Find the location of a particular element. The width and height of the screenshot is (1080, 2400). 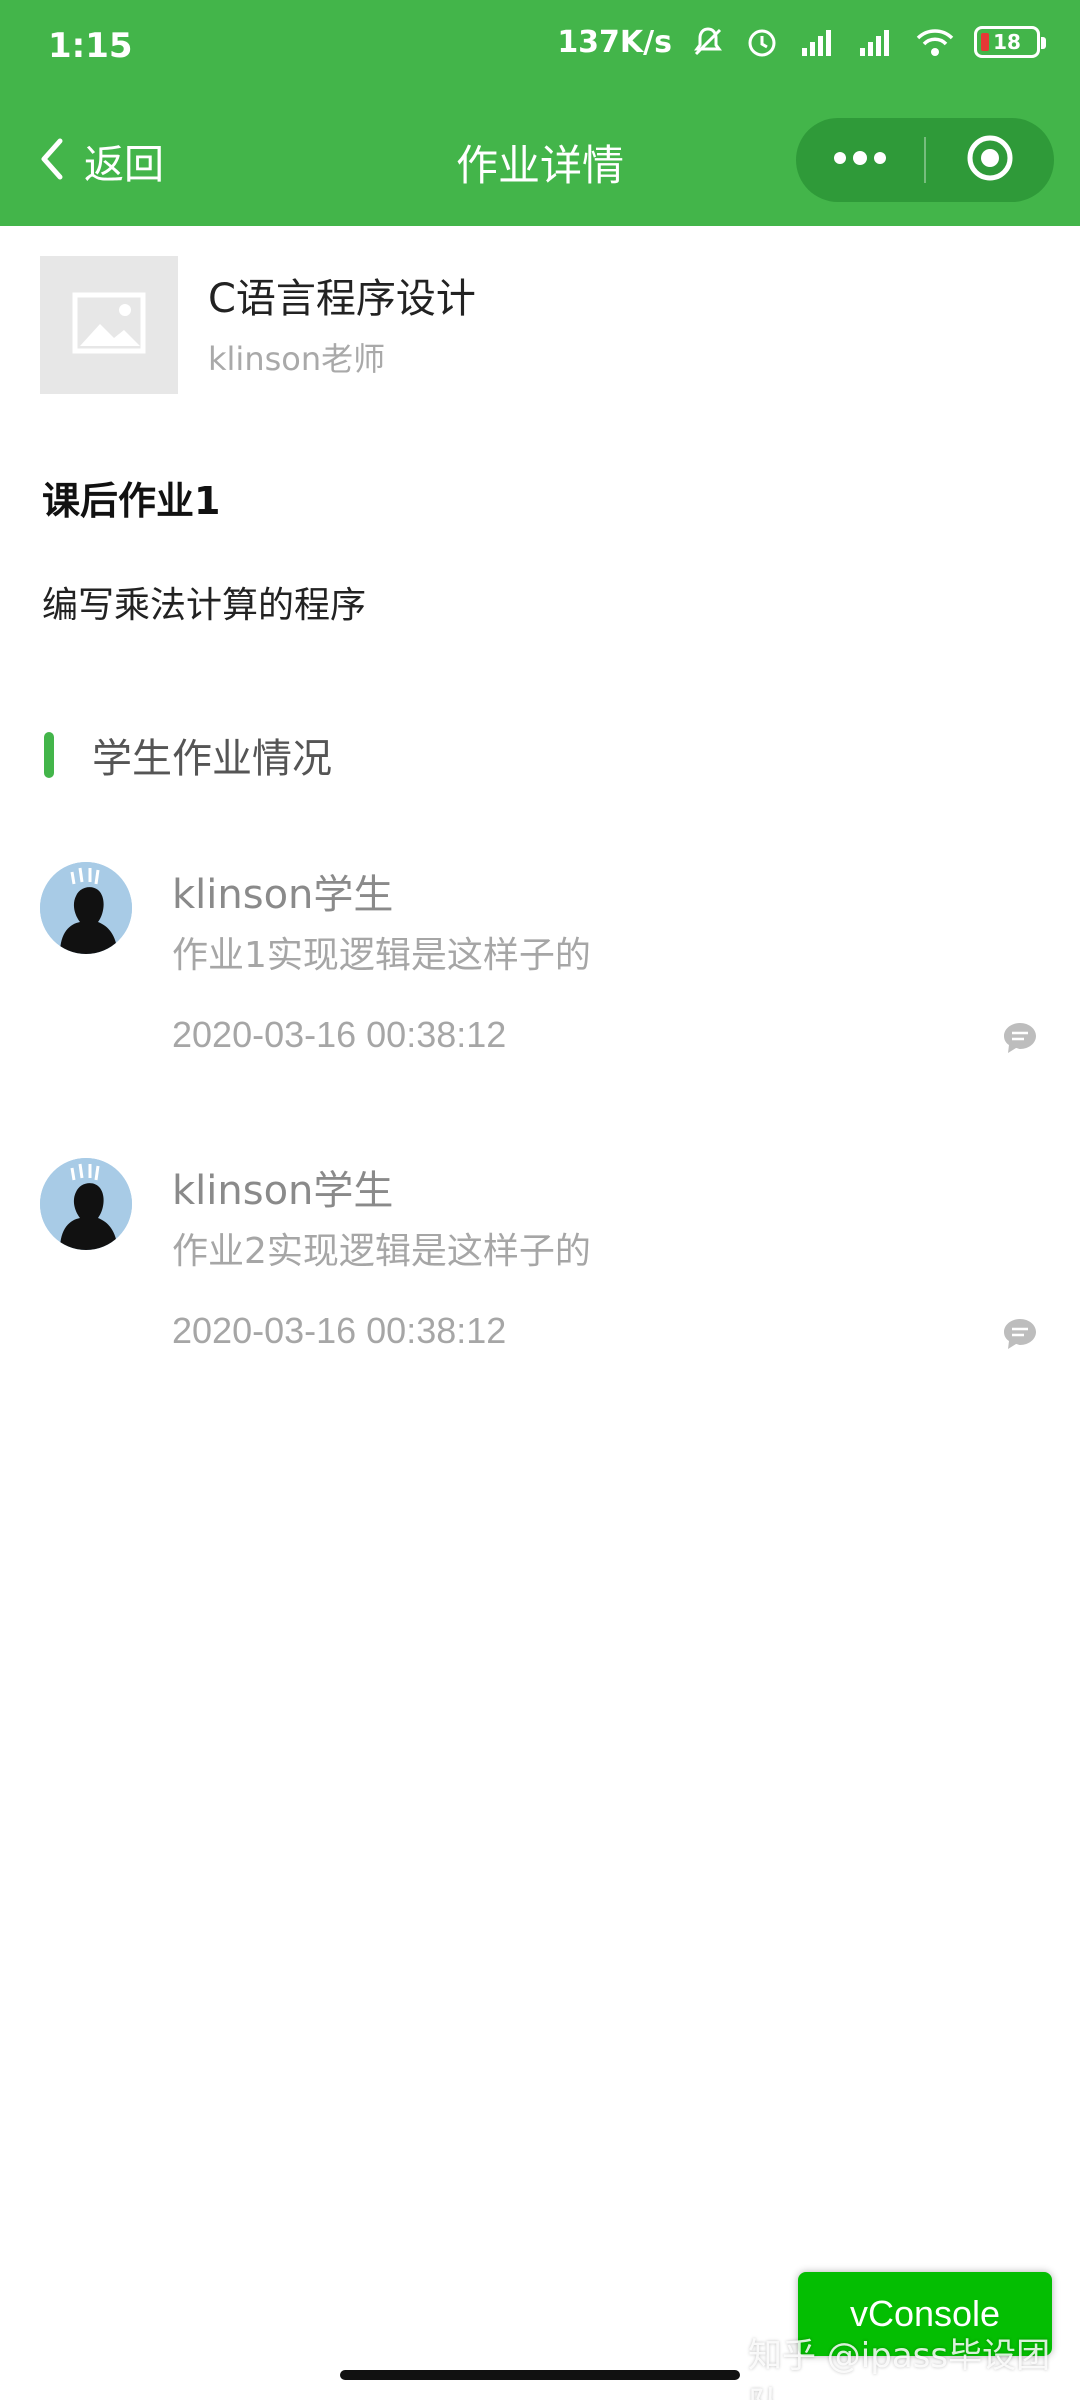

status-icons: 137K/s 18 is located at coordinates (801, 42).